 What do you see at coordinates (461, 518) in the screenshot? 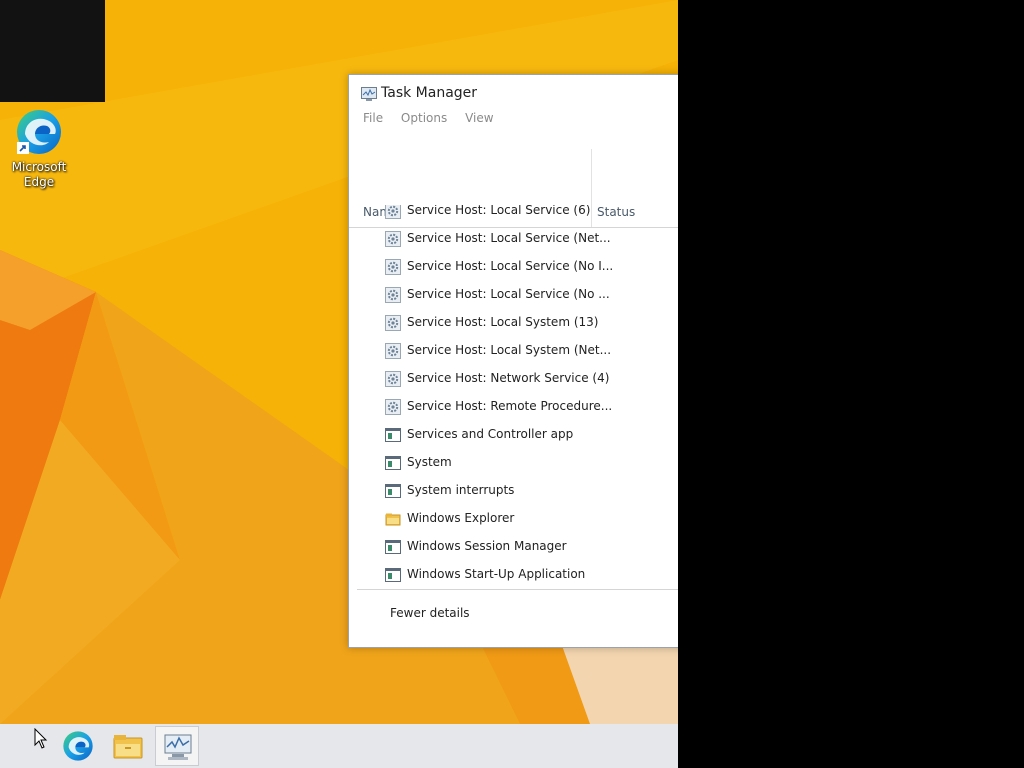
I see `process-name: Windows Explorer` at bounding box center [461, 518].